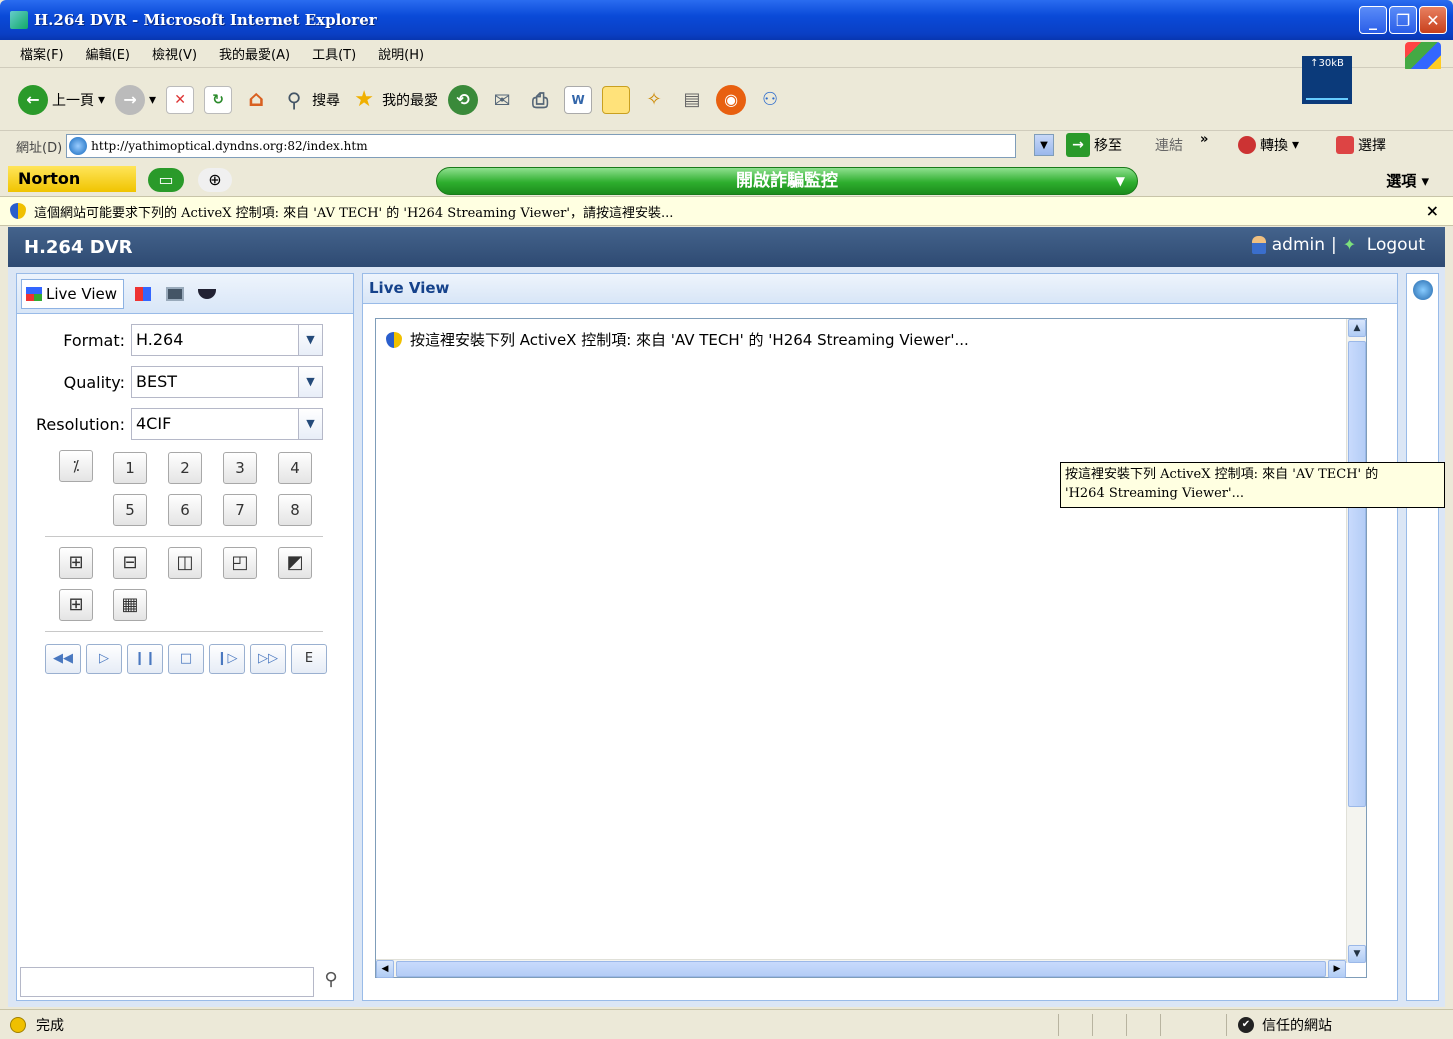 This screenshot has width=1453, height=1039. Describe the element at coordinates (295, 468) in the screenshot. I see `channel-4-button: 4` at that location.